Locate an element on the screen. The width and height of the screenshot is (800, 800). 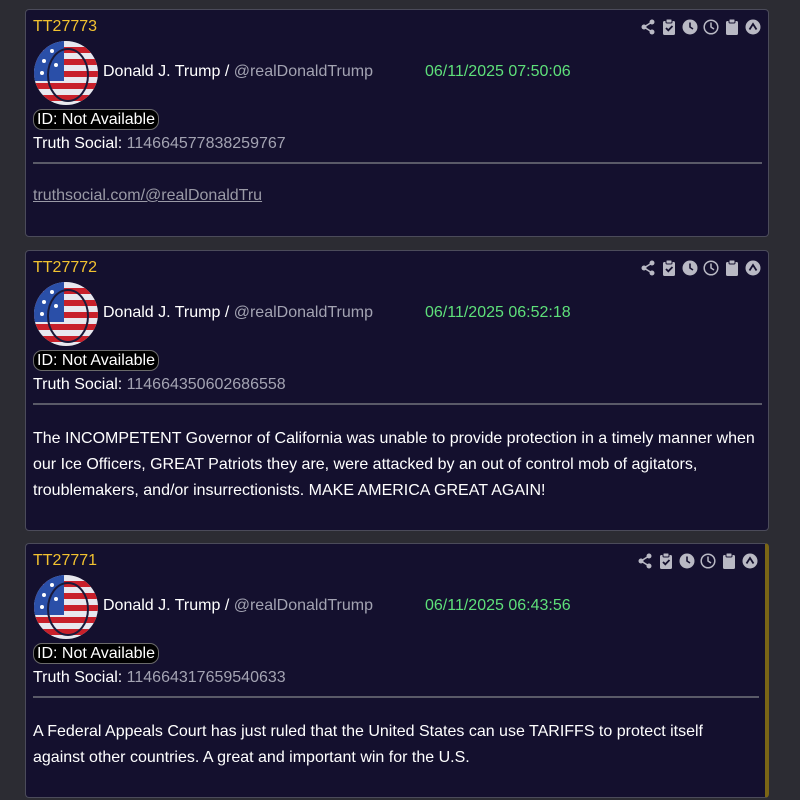
post-tt-id: TT27772 is located at coordinates (65, 267).